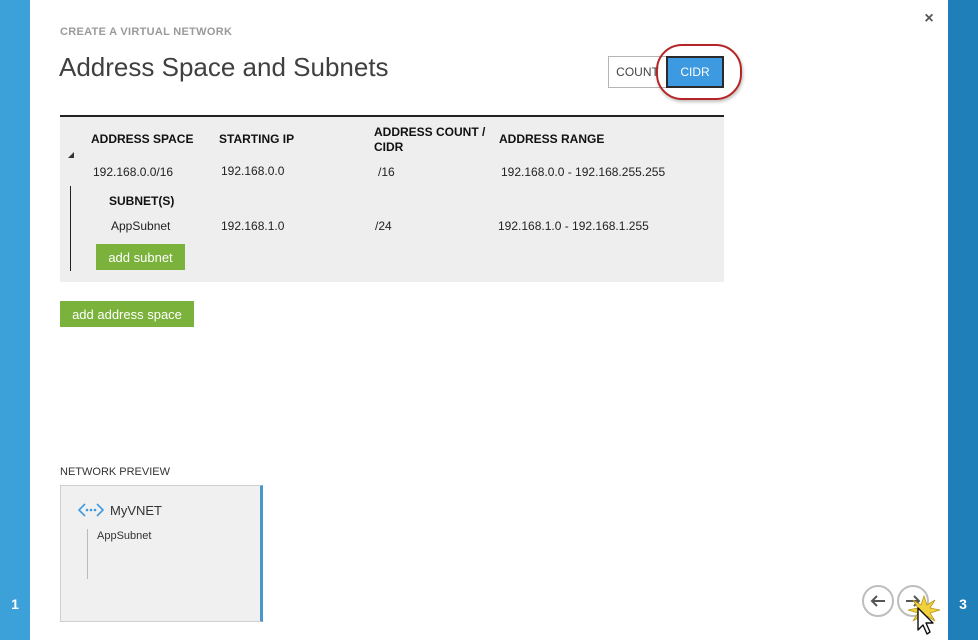 The image size is (978, 640). I want to click on preview-subnet-name: AppSubnet, so click(124, 536).